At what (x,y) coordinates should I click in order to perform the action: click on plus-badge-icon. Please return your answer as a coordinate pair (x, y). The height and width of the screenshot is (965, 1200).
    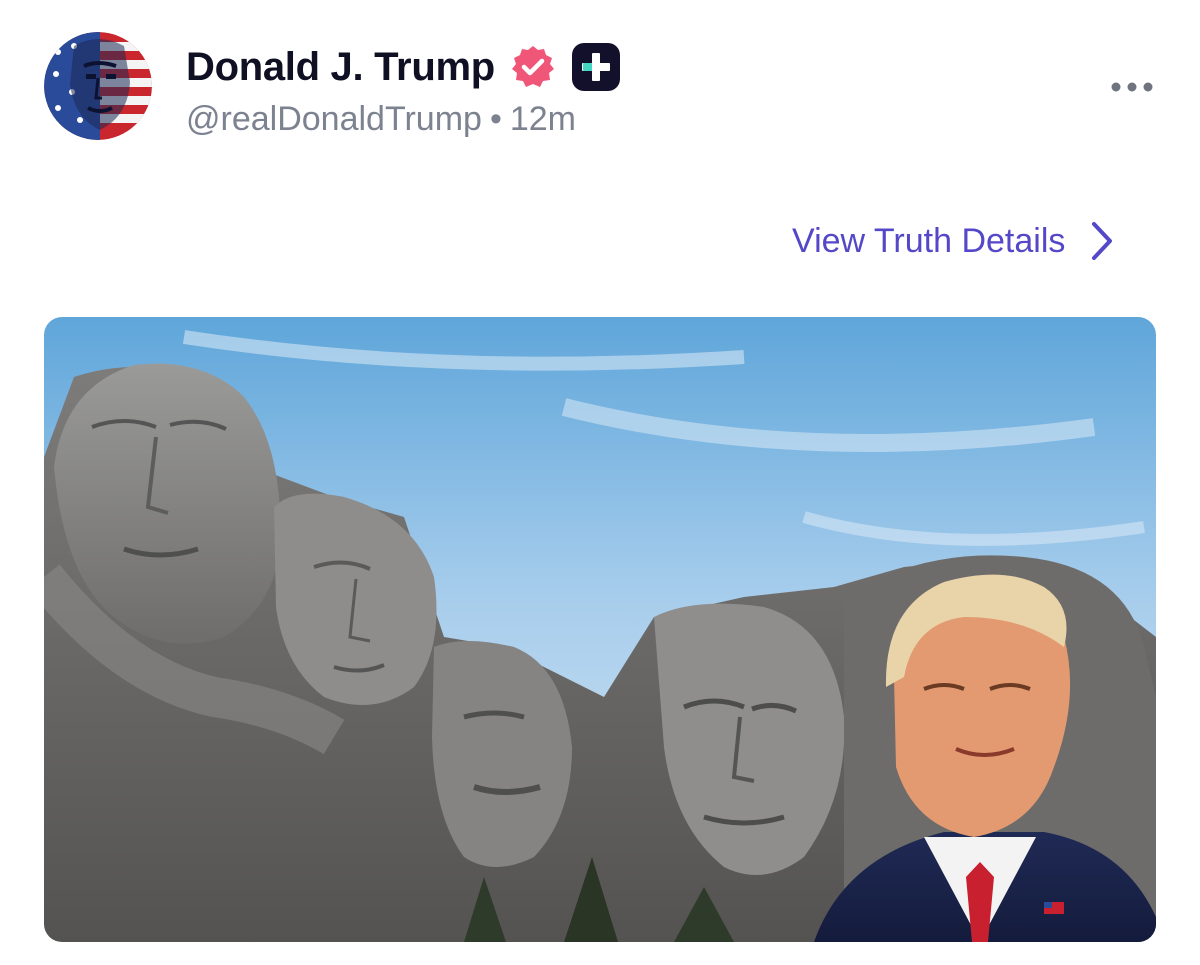
    Looking at the image, I should click on (596, 67).